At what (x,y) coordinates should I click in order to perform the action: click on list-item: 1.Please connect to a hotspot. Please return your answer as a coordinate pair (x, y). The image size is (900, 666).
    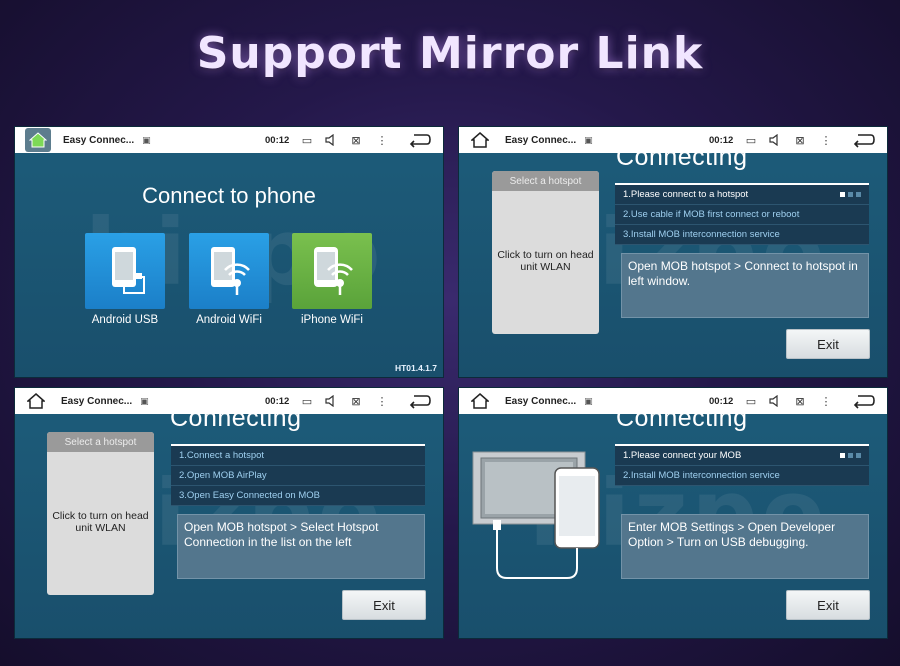
    Looking at the image, I should click on (742, 195).